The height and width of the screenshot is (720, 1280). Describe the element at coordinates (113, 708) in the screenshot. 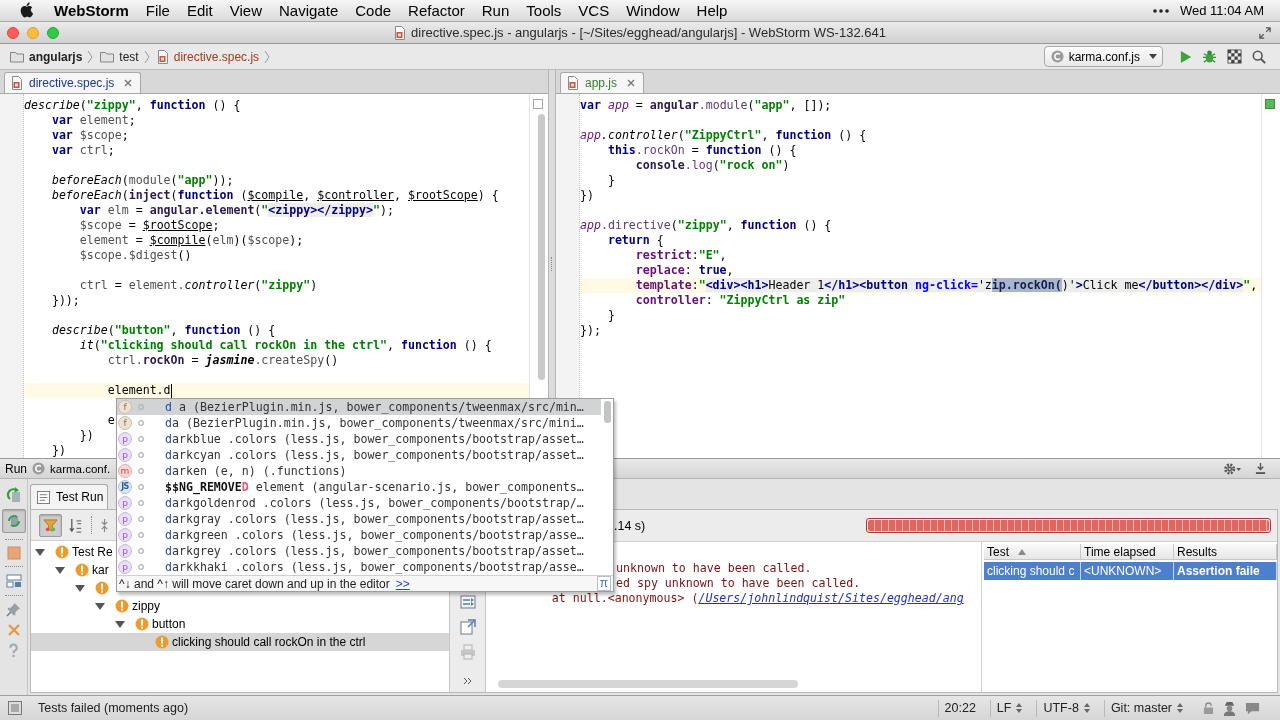

I see `status-message: Tests failed (moments ago)` at that location.